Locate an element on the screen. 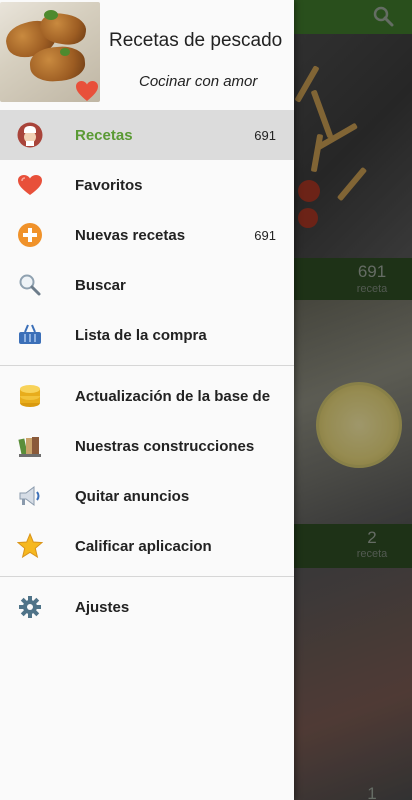  menu-item-quitar-anuncios: Quitar anuncios is located at coordinates (147, 496).